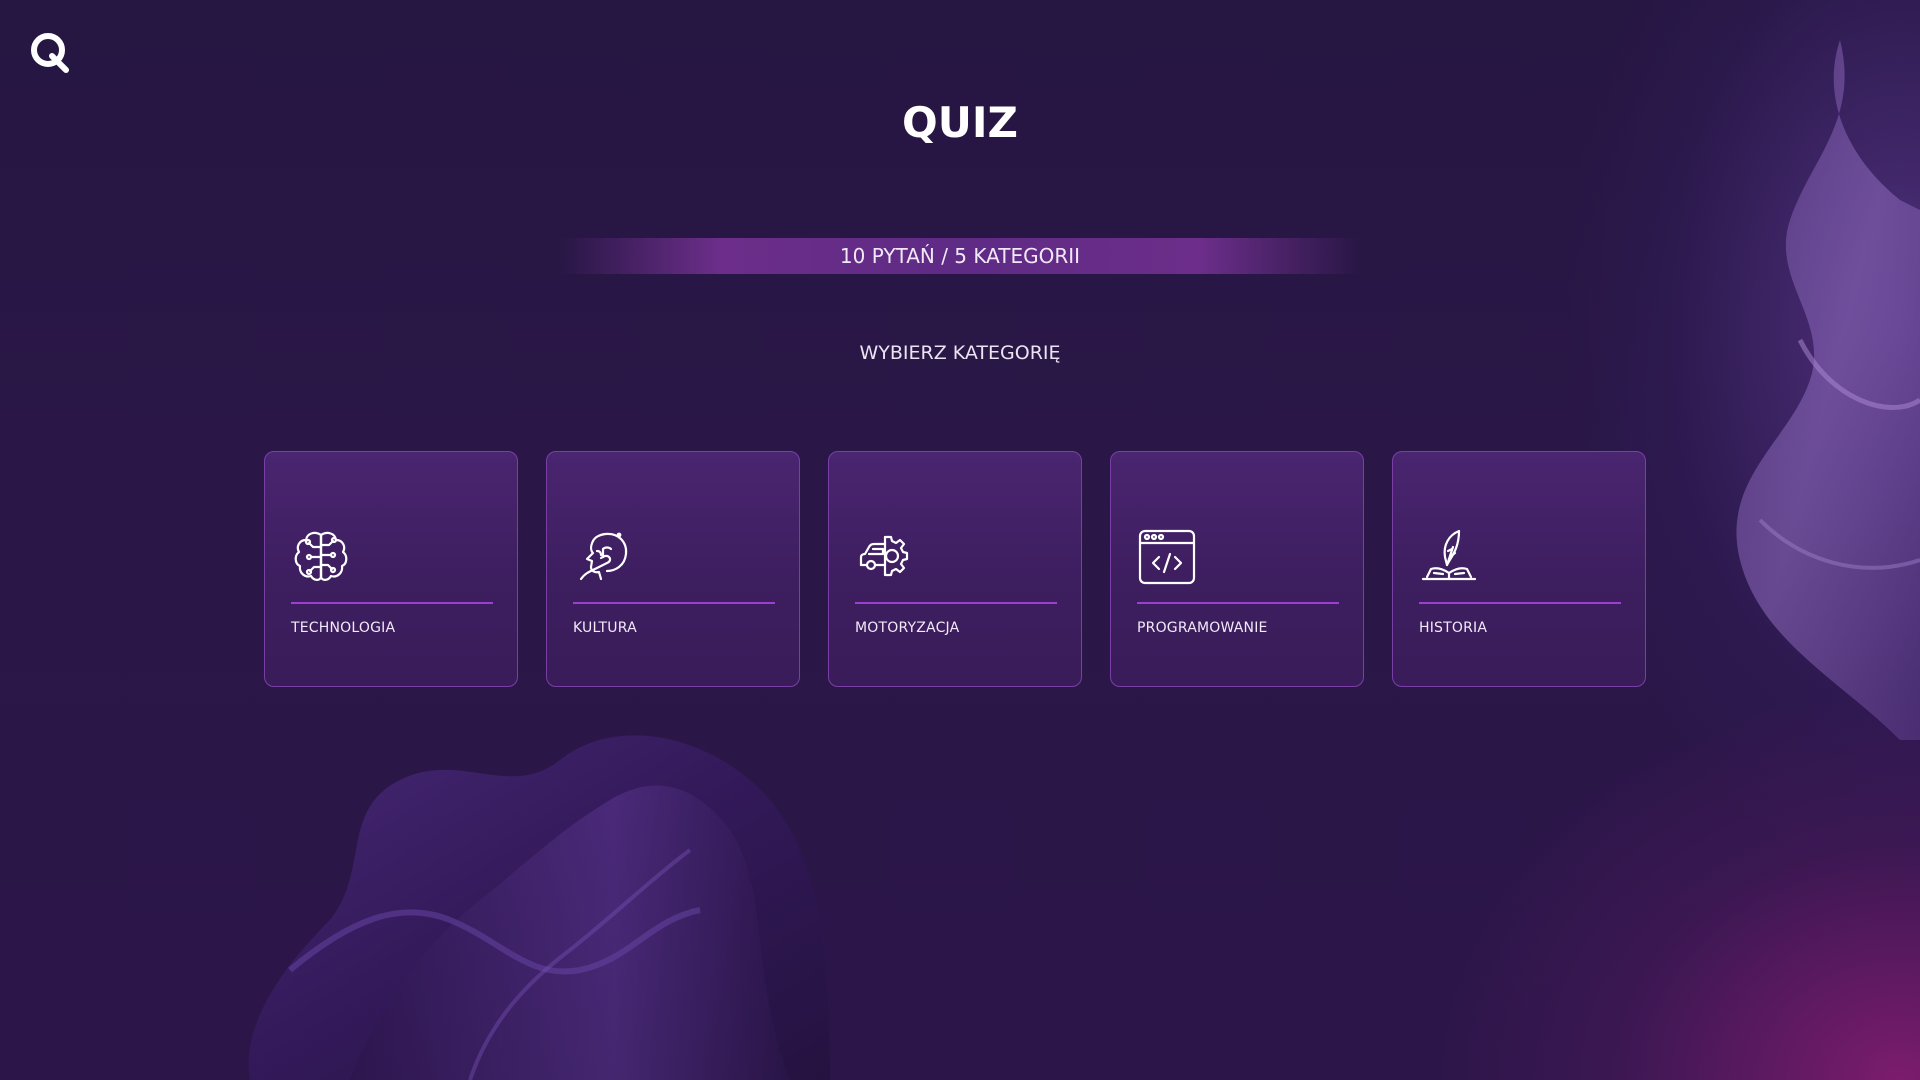 The image size is (1920, 1080). What do you see at coordinates (907, 628) in the screenshot?
I see `category-label: MOTORYZACJA` at bounding box center [907, 628].